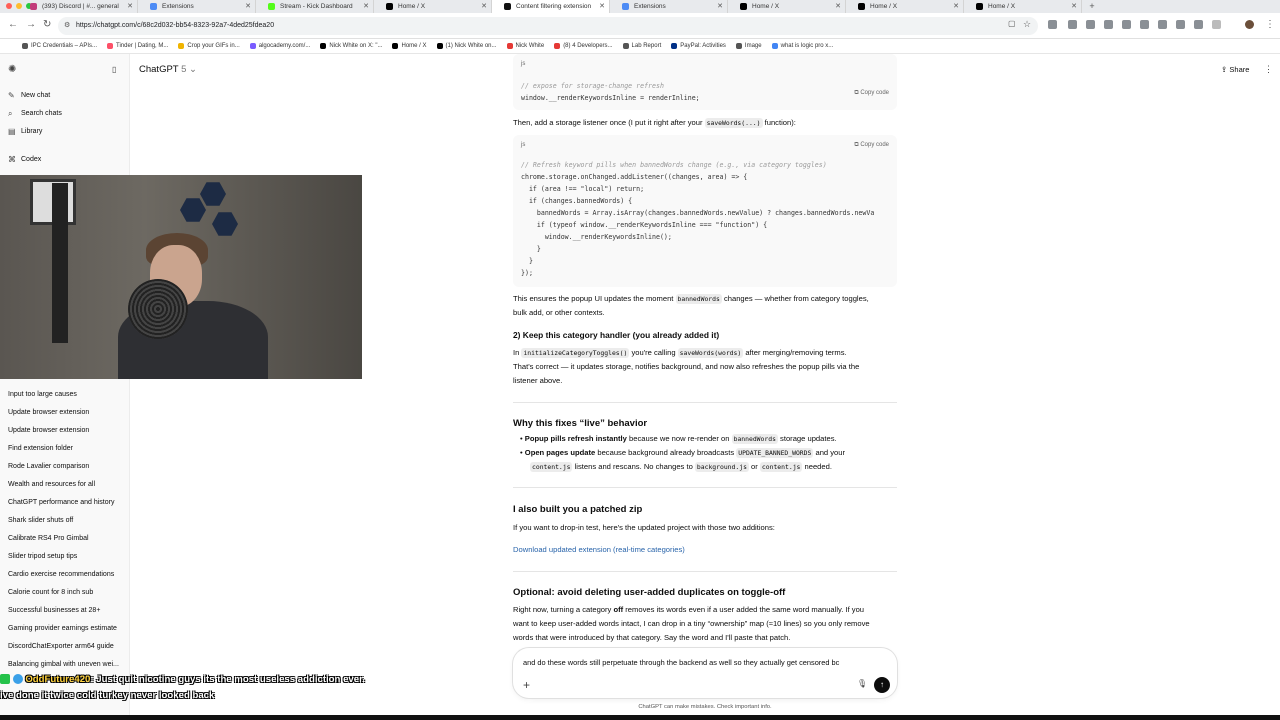  I want to click on browser-tab: Stream - Kick Dashboard ✕, so click(315, 6).